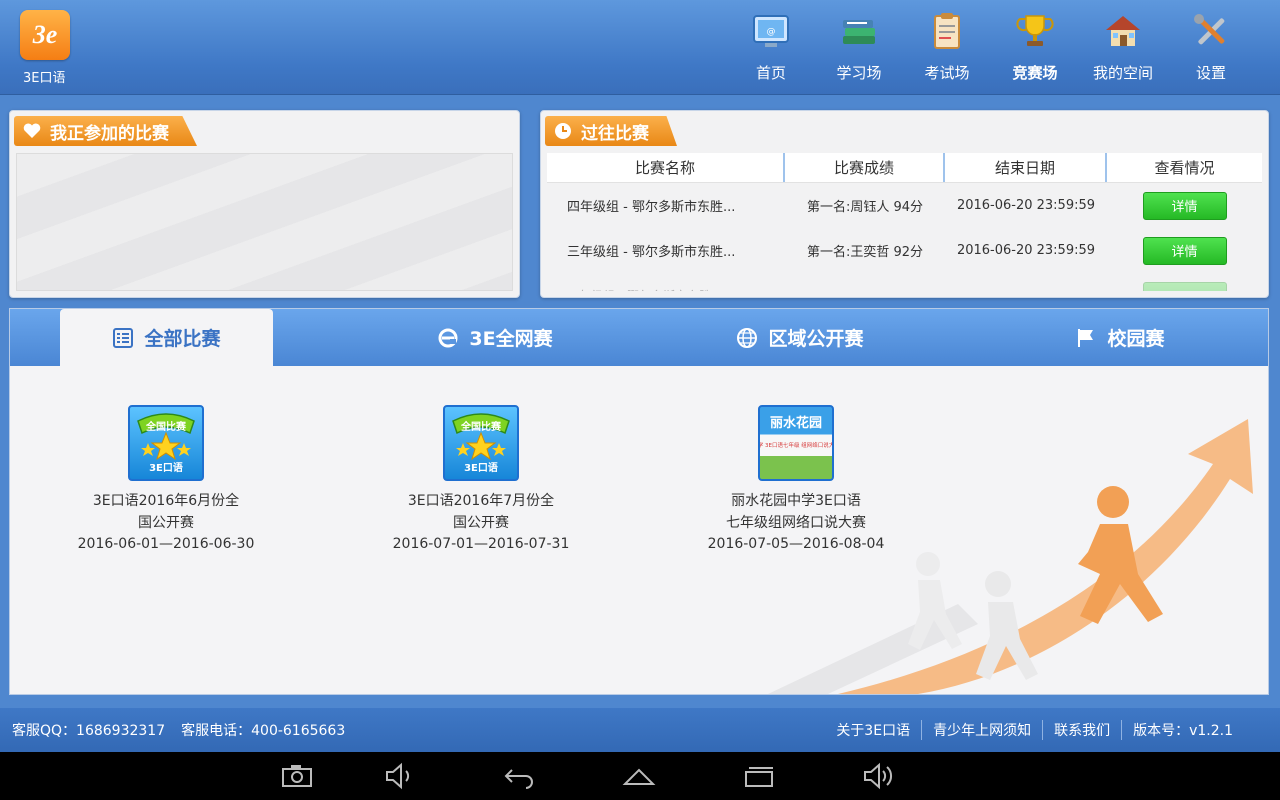 This screenshot has width=1280, height=800. Describe the element at coordinates (615, 133) in the screenshot. I see `past-panel-title: 过往比赛` at that location.